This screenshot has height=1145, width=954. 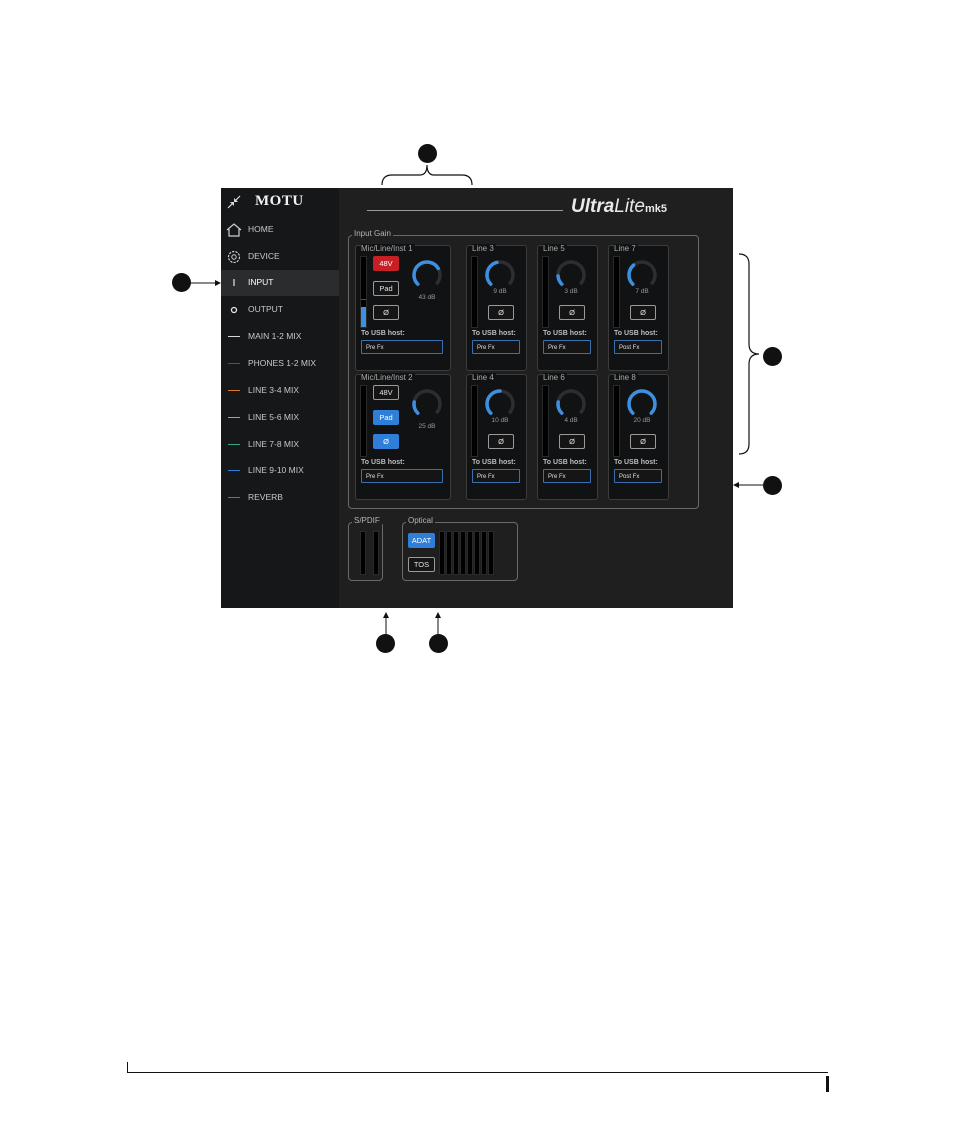 What do you see at coordinates (421, 540) in the screenshot?
I see `adat-button: ADAT` at bounding box center [421, 540].